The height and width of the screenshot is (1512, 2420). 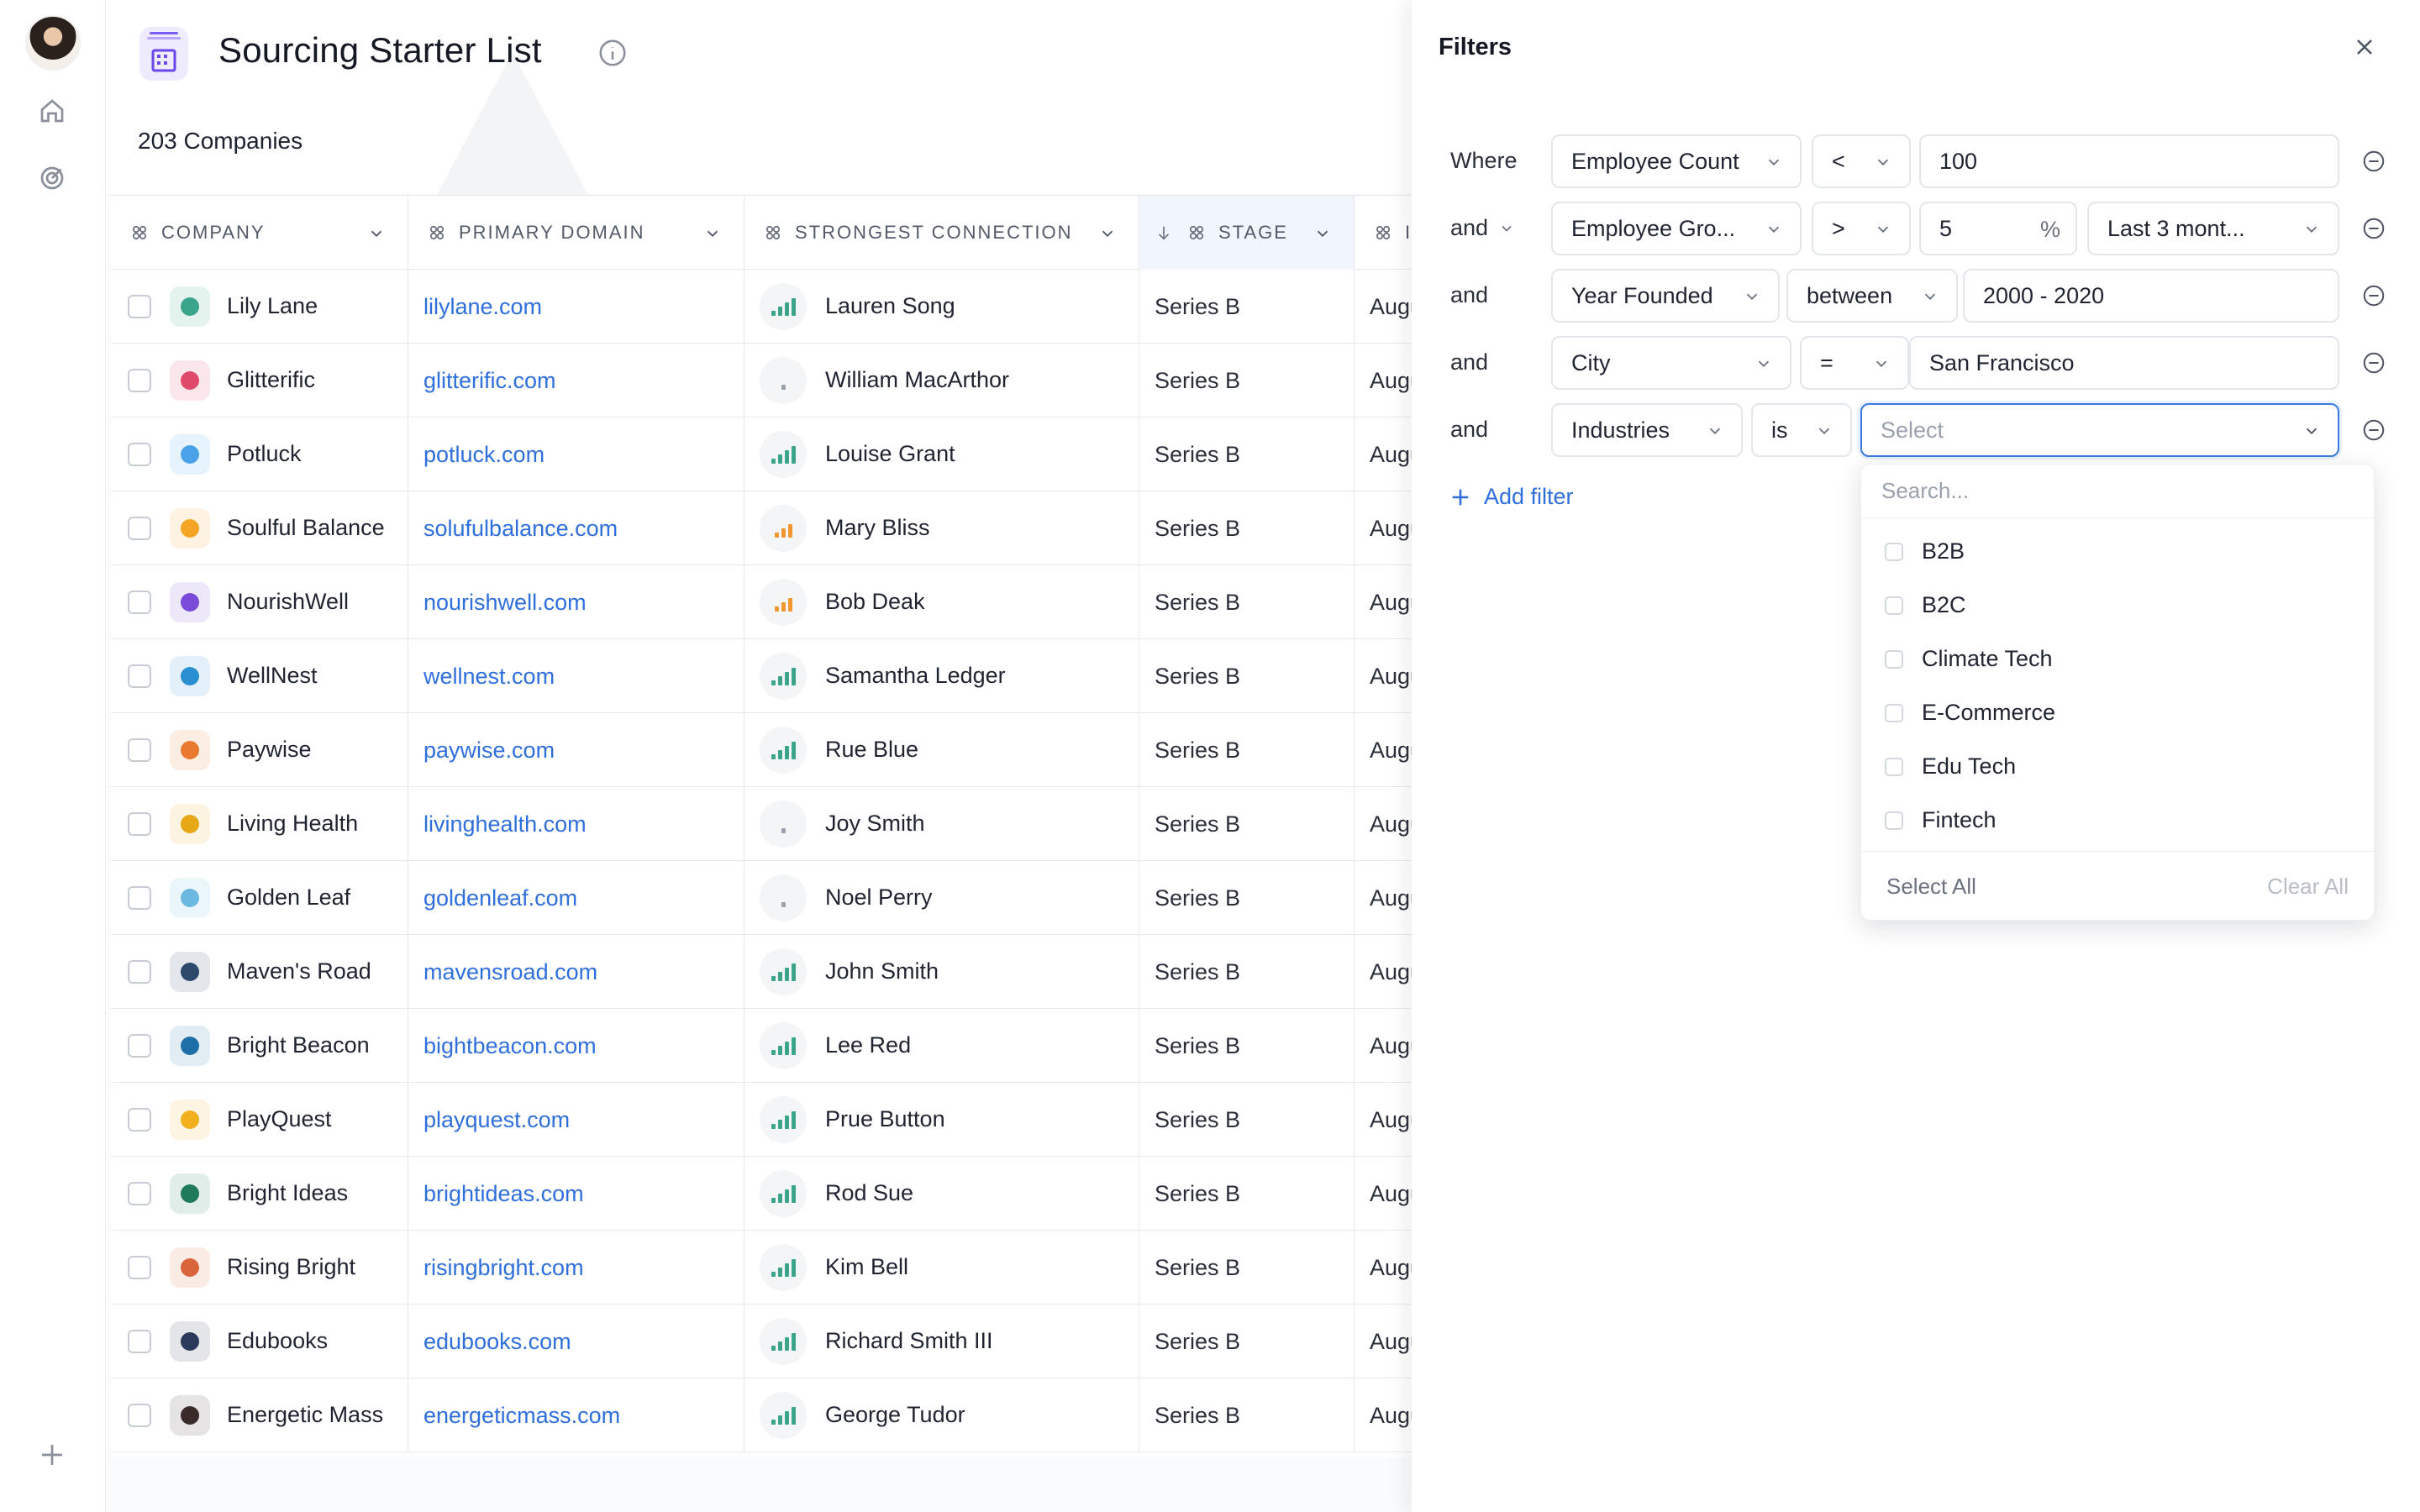 What do you see at coordinates (941, 380) in the screenshot?
I see `connection-cell: William MacArthor` at bounding box center [941, 380].